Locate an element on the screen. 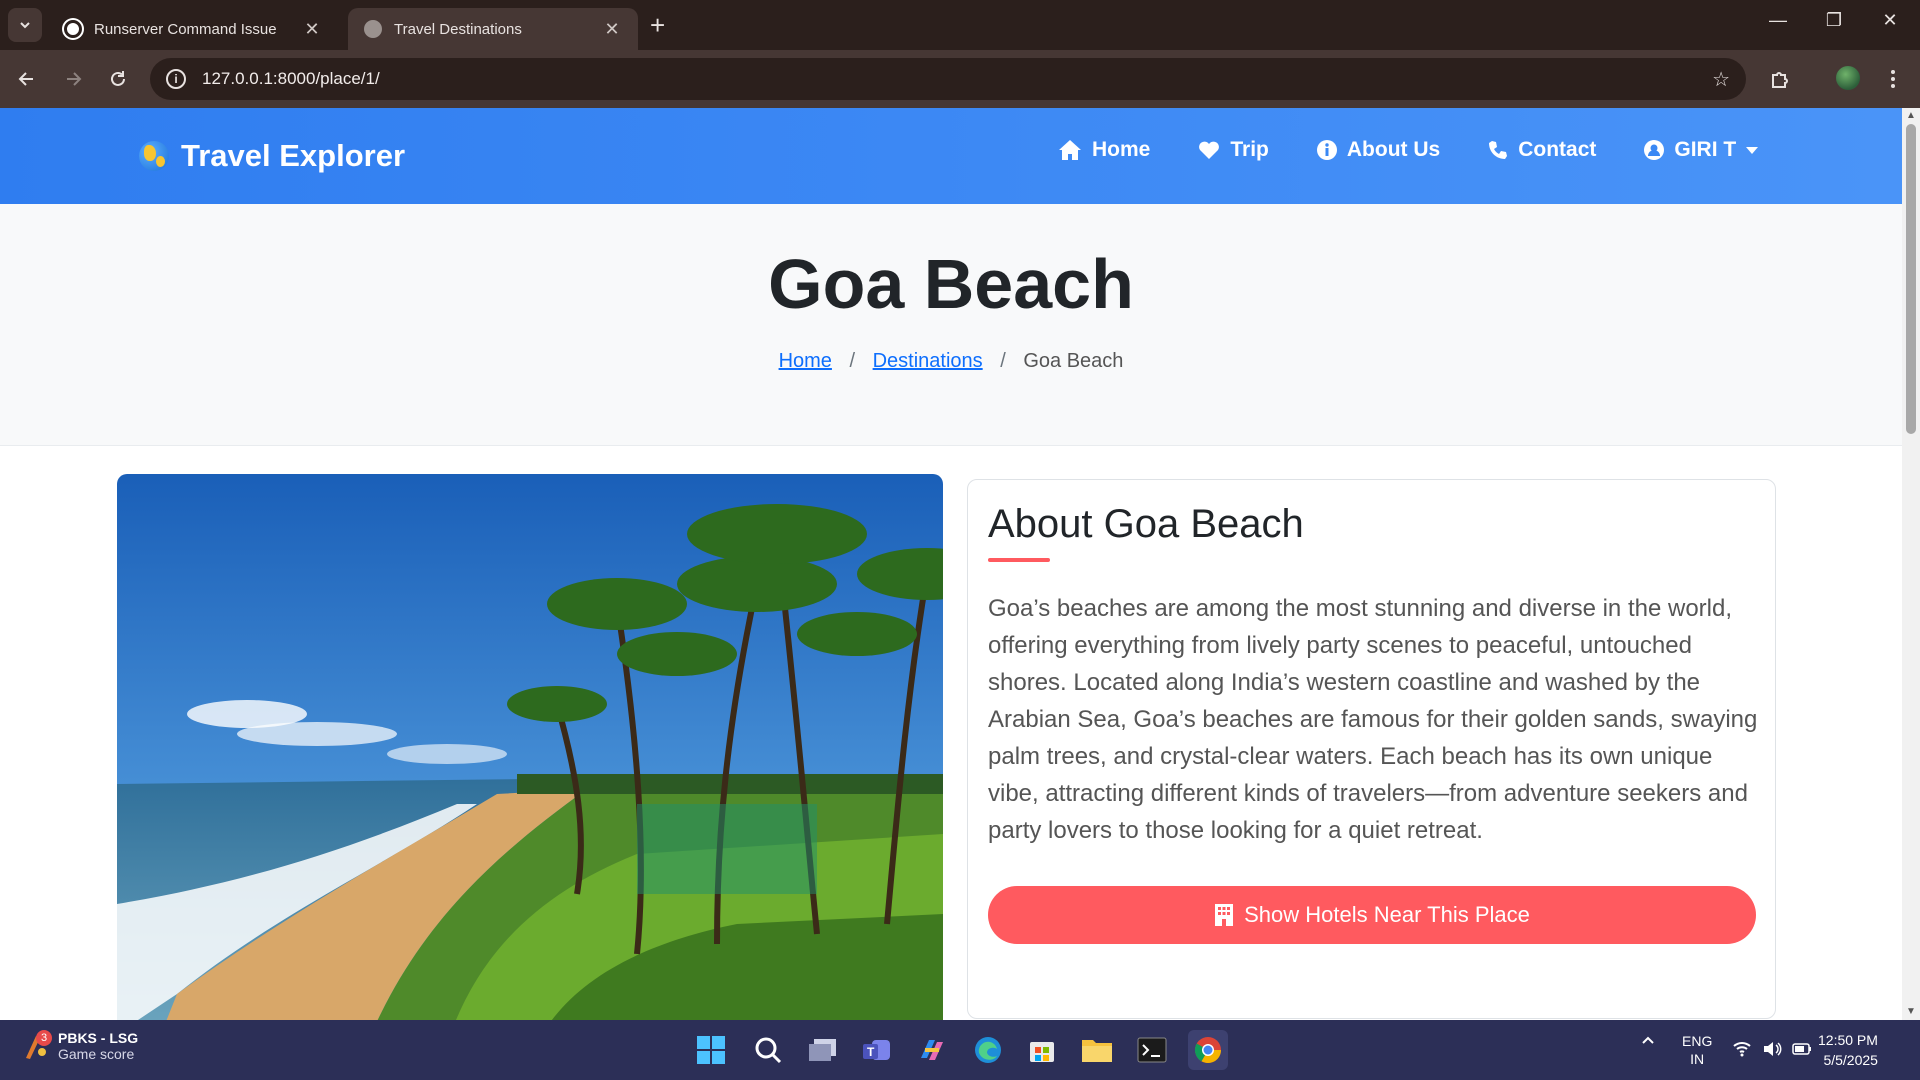 The height and width of the screenshot is (1080, 1920). search-button is located at coordinates (768, 1050).